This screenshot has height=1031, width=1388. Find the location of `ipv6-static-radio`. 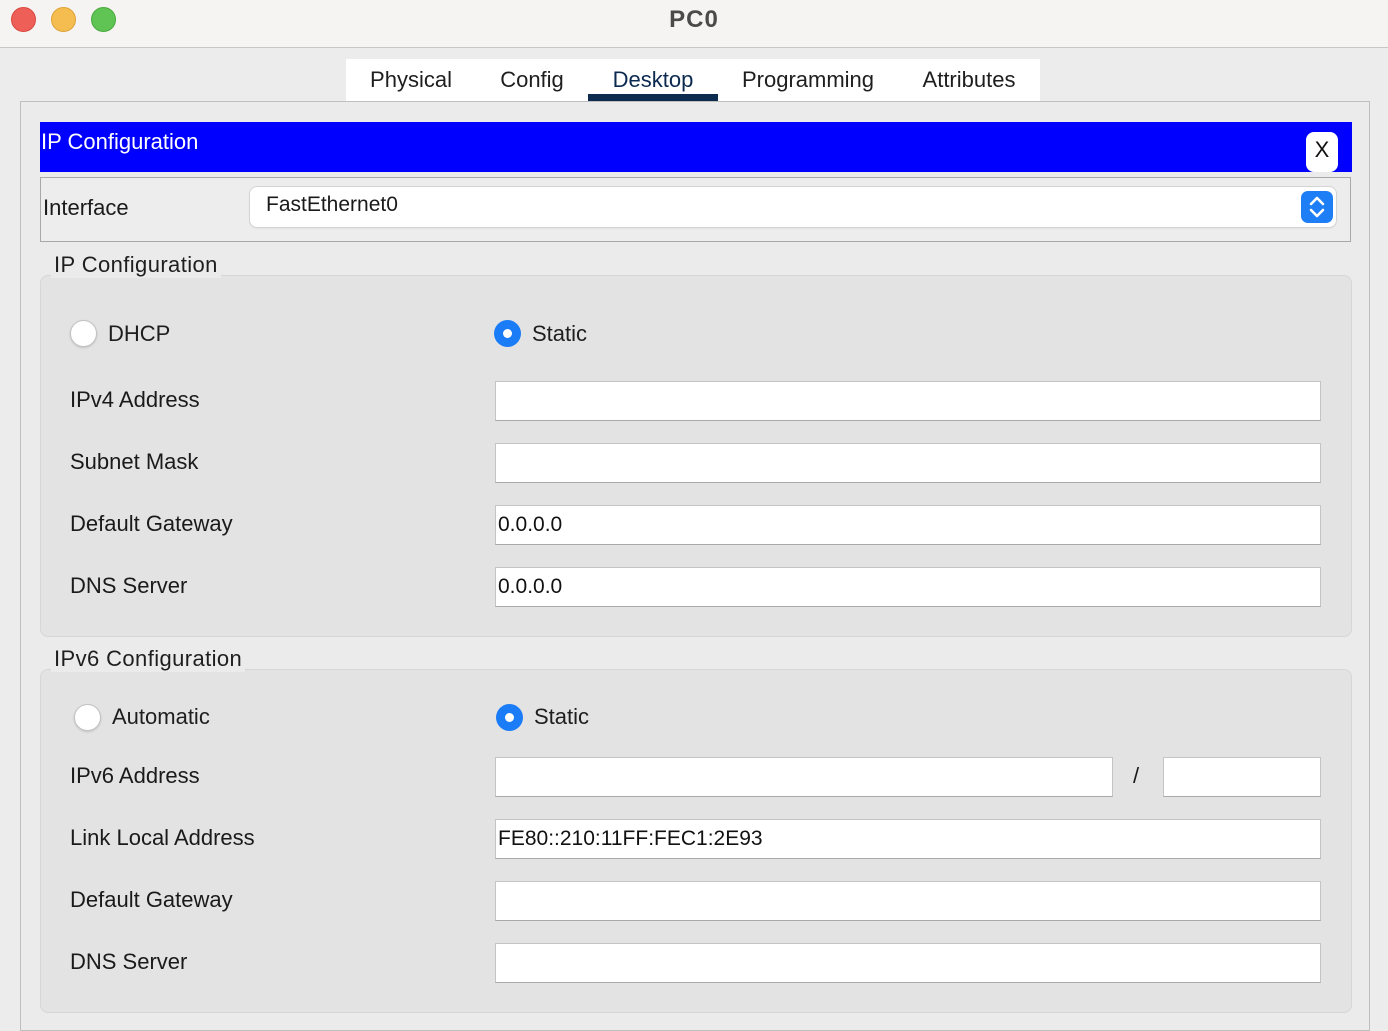

ipv6-static-radio is located at coordinates (509, 717).